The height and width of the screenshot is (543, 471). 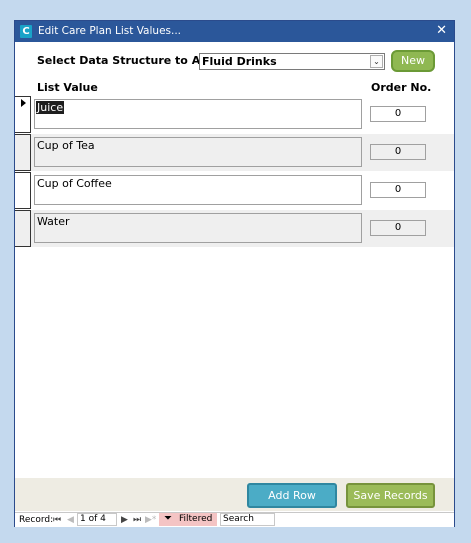 I want to click on table-row: Water 0, so click(x=234, y=228).